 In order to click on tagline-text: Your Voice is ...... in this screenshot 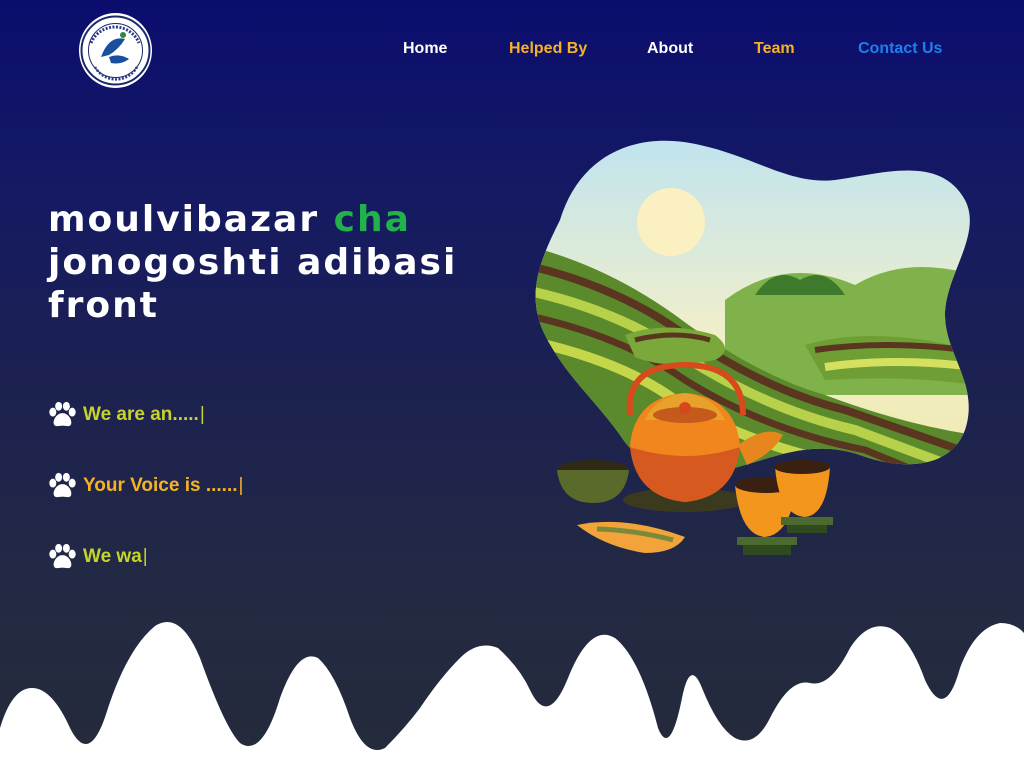, I will do `click(160, 485)`.